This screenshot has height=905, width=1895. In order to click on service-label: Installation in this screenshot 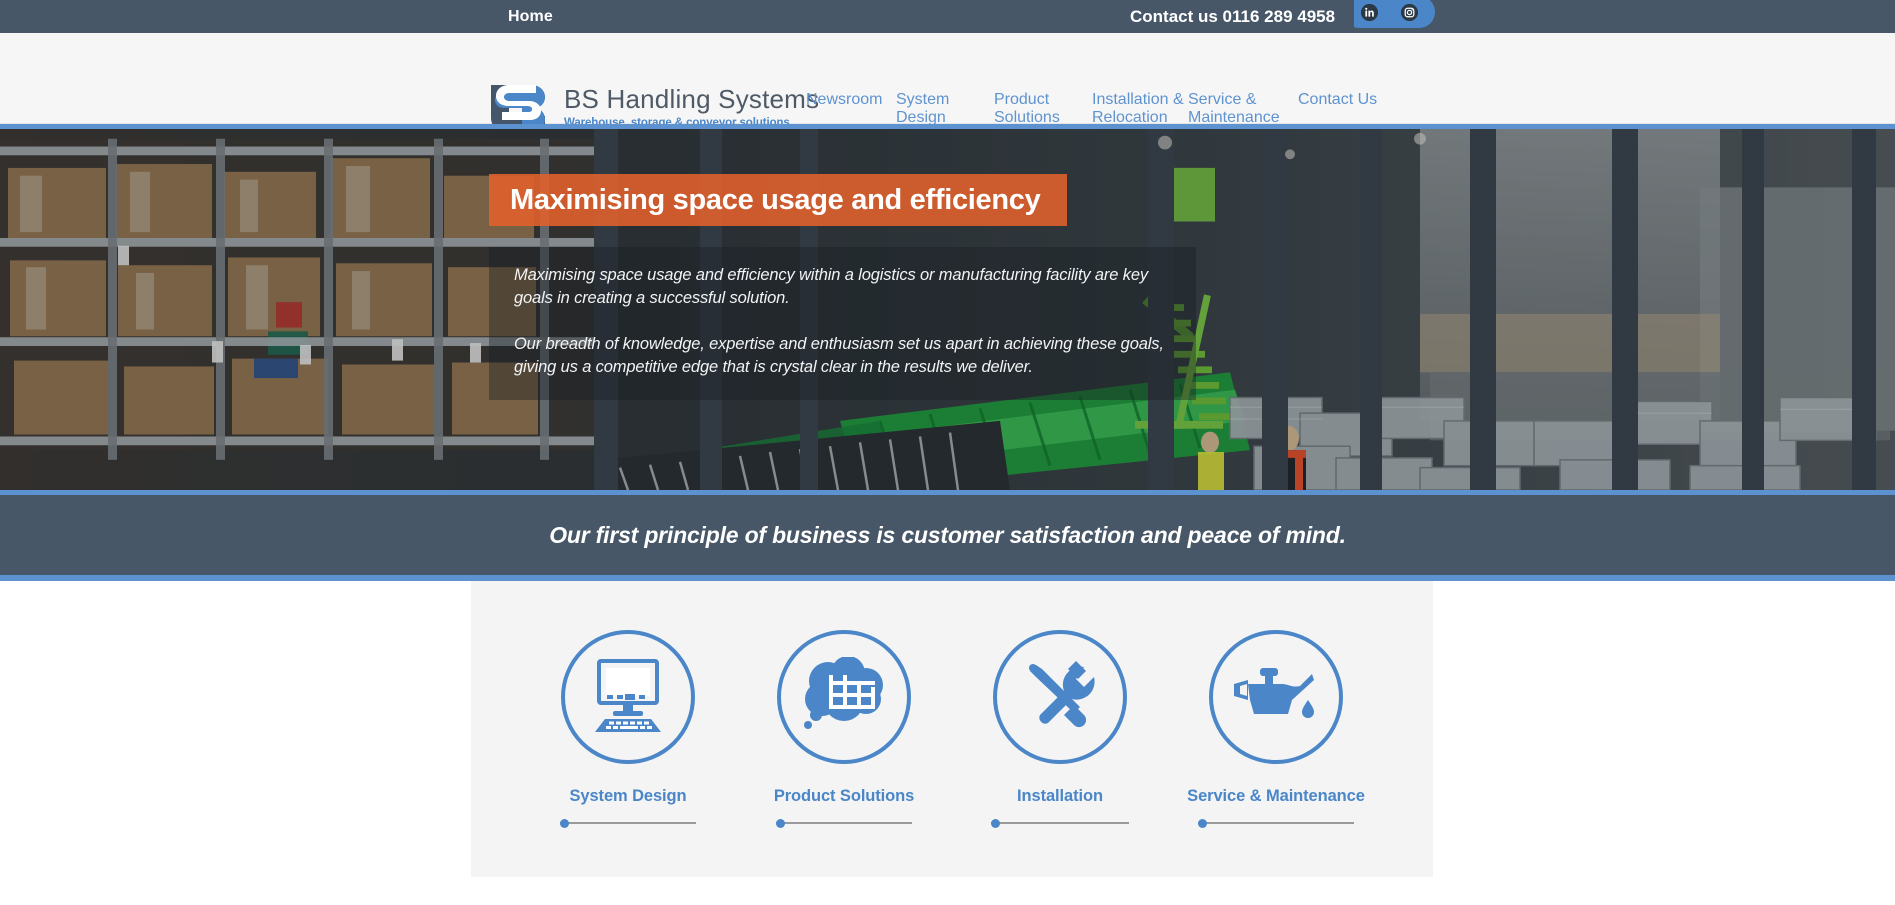, I will do `click(1060, 796)`.